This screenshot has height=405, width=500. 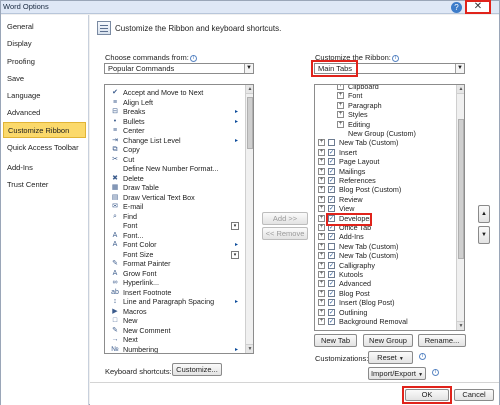 What do you see at coordinates (174, 112) in the screenshot?
I see `list-item: ⊟ Breaks ▸` at bounding box center [174, 112].